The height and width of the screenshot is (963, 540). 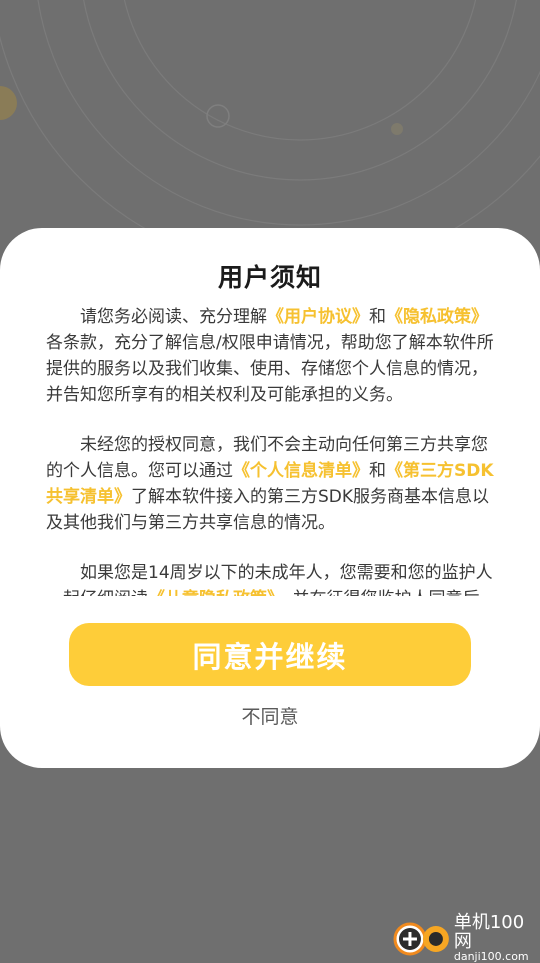 I want to click on dialog-title: 用户须知, so click(x=269, y=277).